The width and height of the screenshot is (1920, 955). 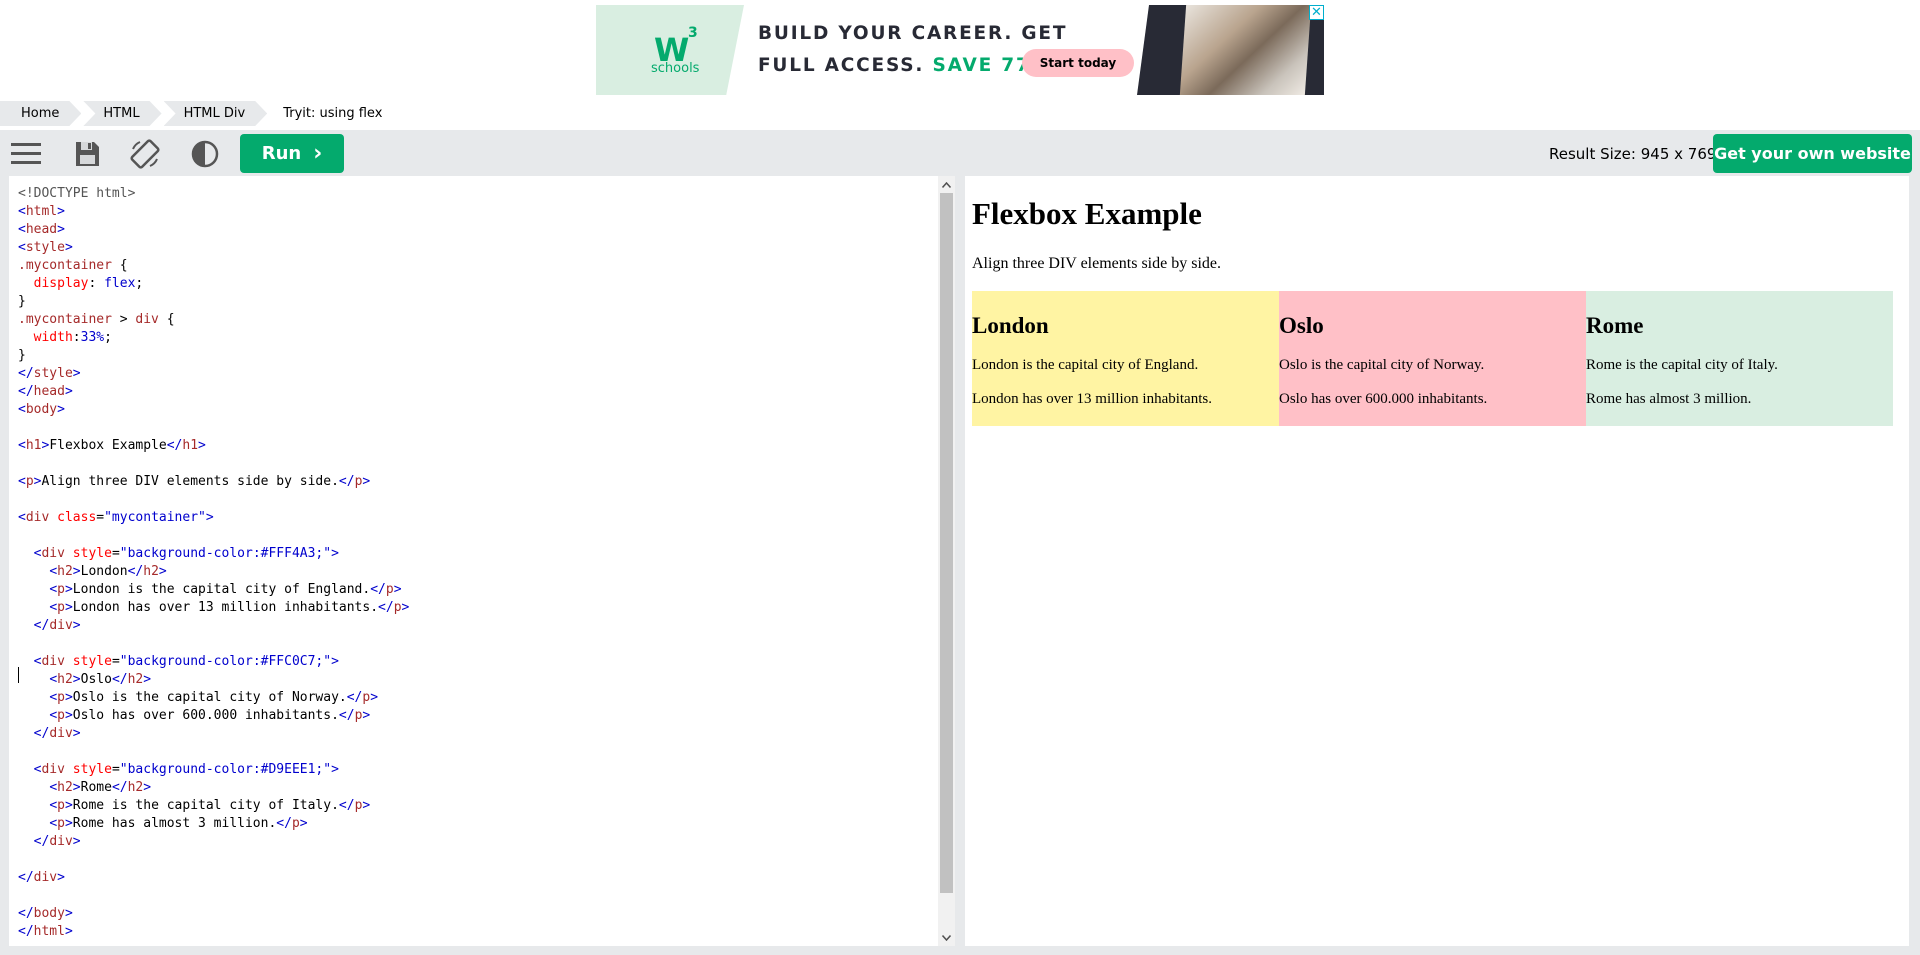 I want to click on result-paragraph: Align three DIV elements side by side., so click(x=1096, y=263).